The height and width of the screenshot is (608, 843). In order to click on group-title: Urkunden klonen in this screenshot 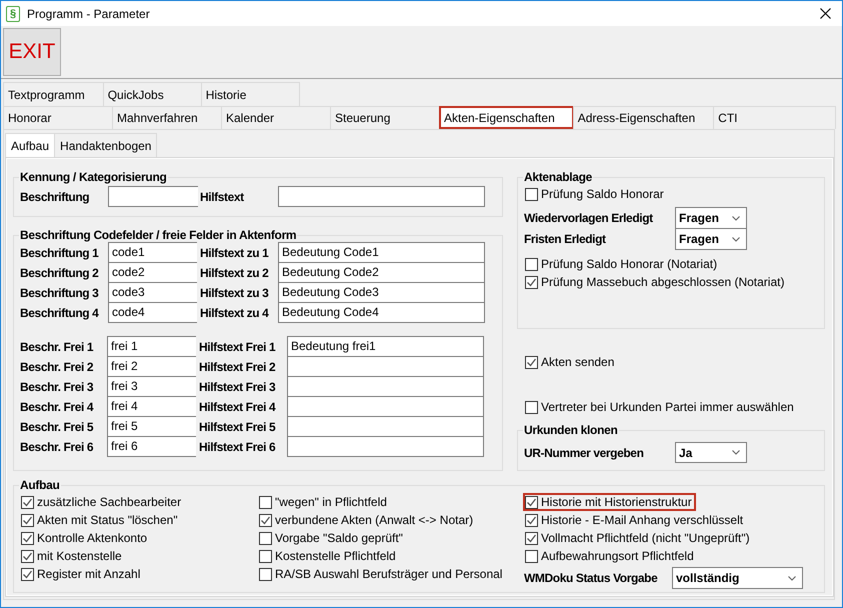, I will do `click(571, 430)`.